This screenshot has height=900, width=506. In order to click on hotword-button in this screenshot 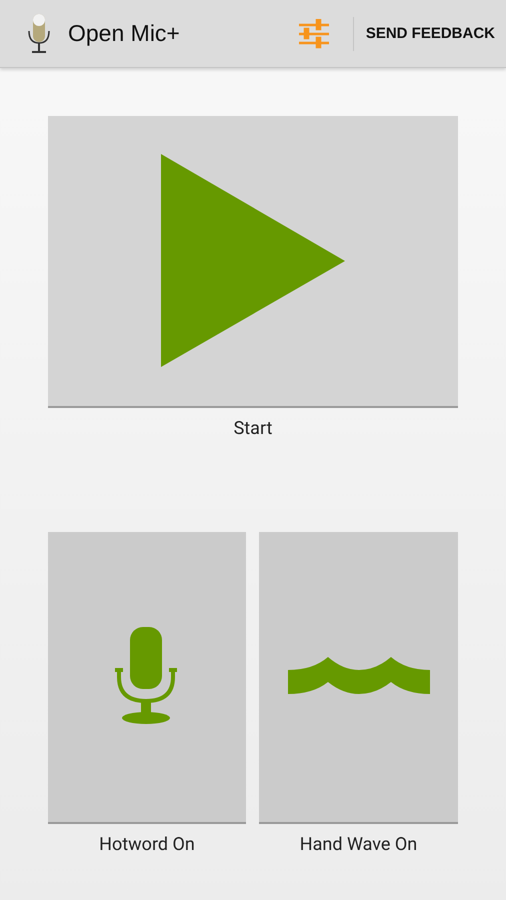, I will do `click(147, 678)`.